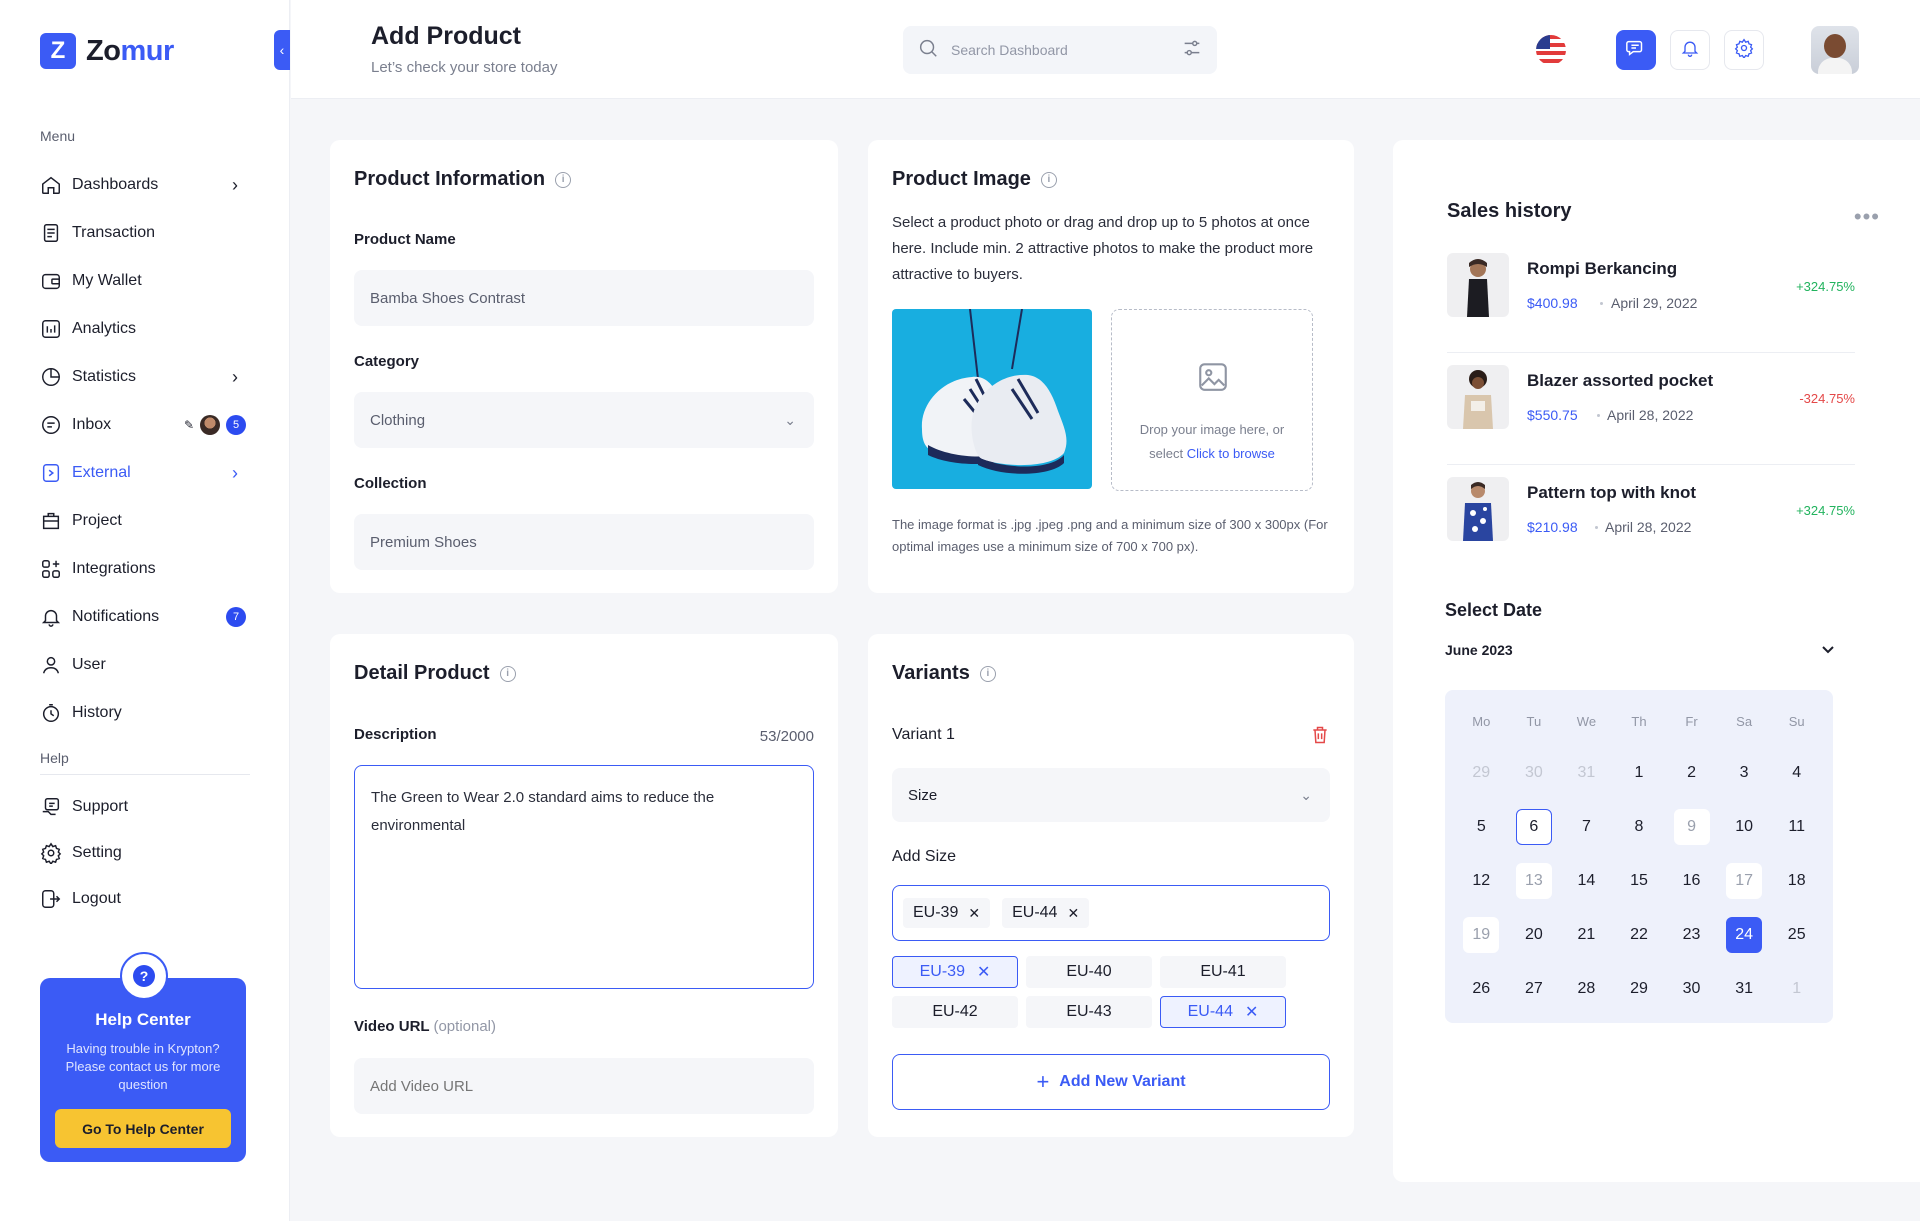  I want to click on calendar-day: 4, so click(1796, 773).